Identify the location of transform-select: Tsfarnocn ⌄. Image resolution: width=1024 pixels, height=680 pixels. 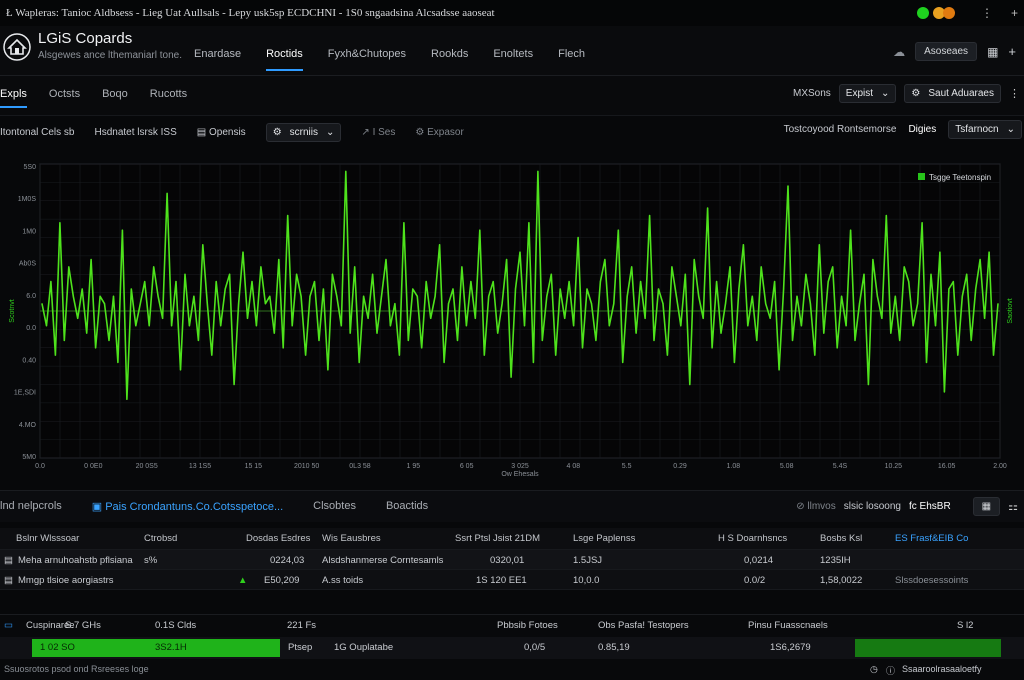
(985, 129).